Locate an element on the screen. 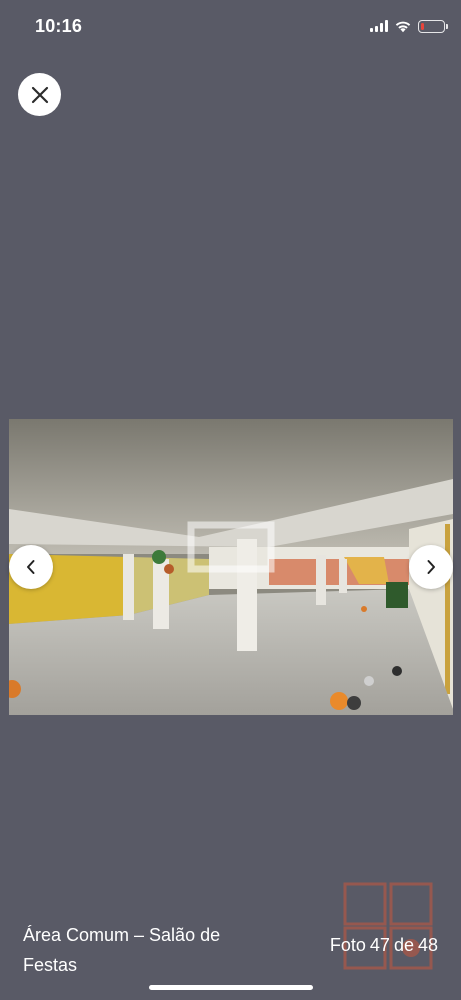 The image size is (461, 1000). home-indicator is located at coordinates (231, 987).